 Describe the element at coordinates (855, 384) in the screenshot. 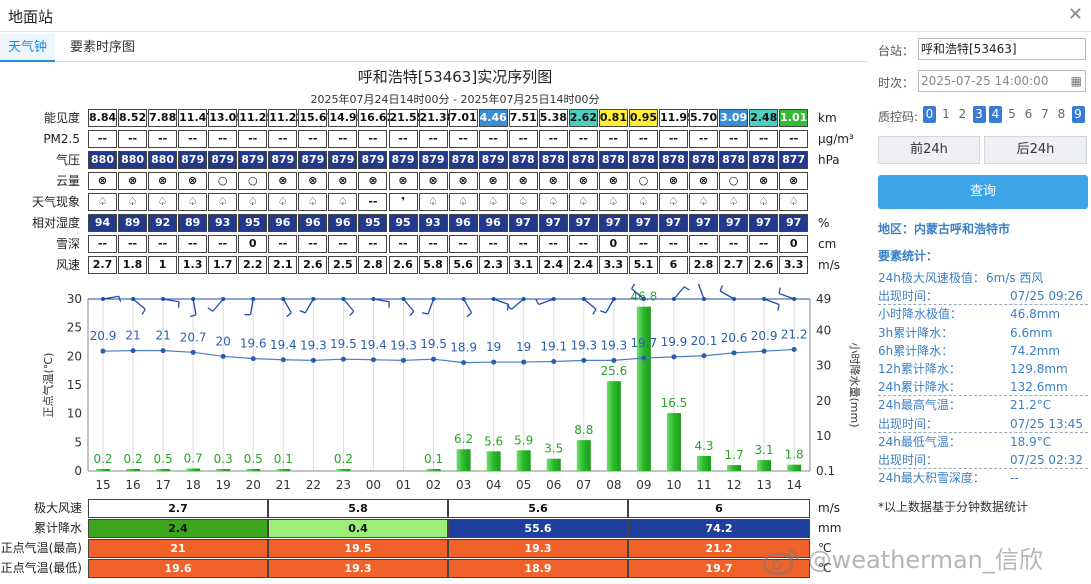

I see `right-axis-title: 小时降水量(mm)` at that location.